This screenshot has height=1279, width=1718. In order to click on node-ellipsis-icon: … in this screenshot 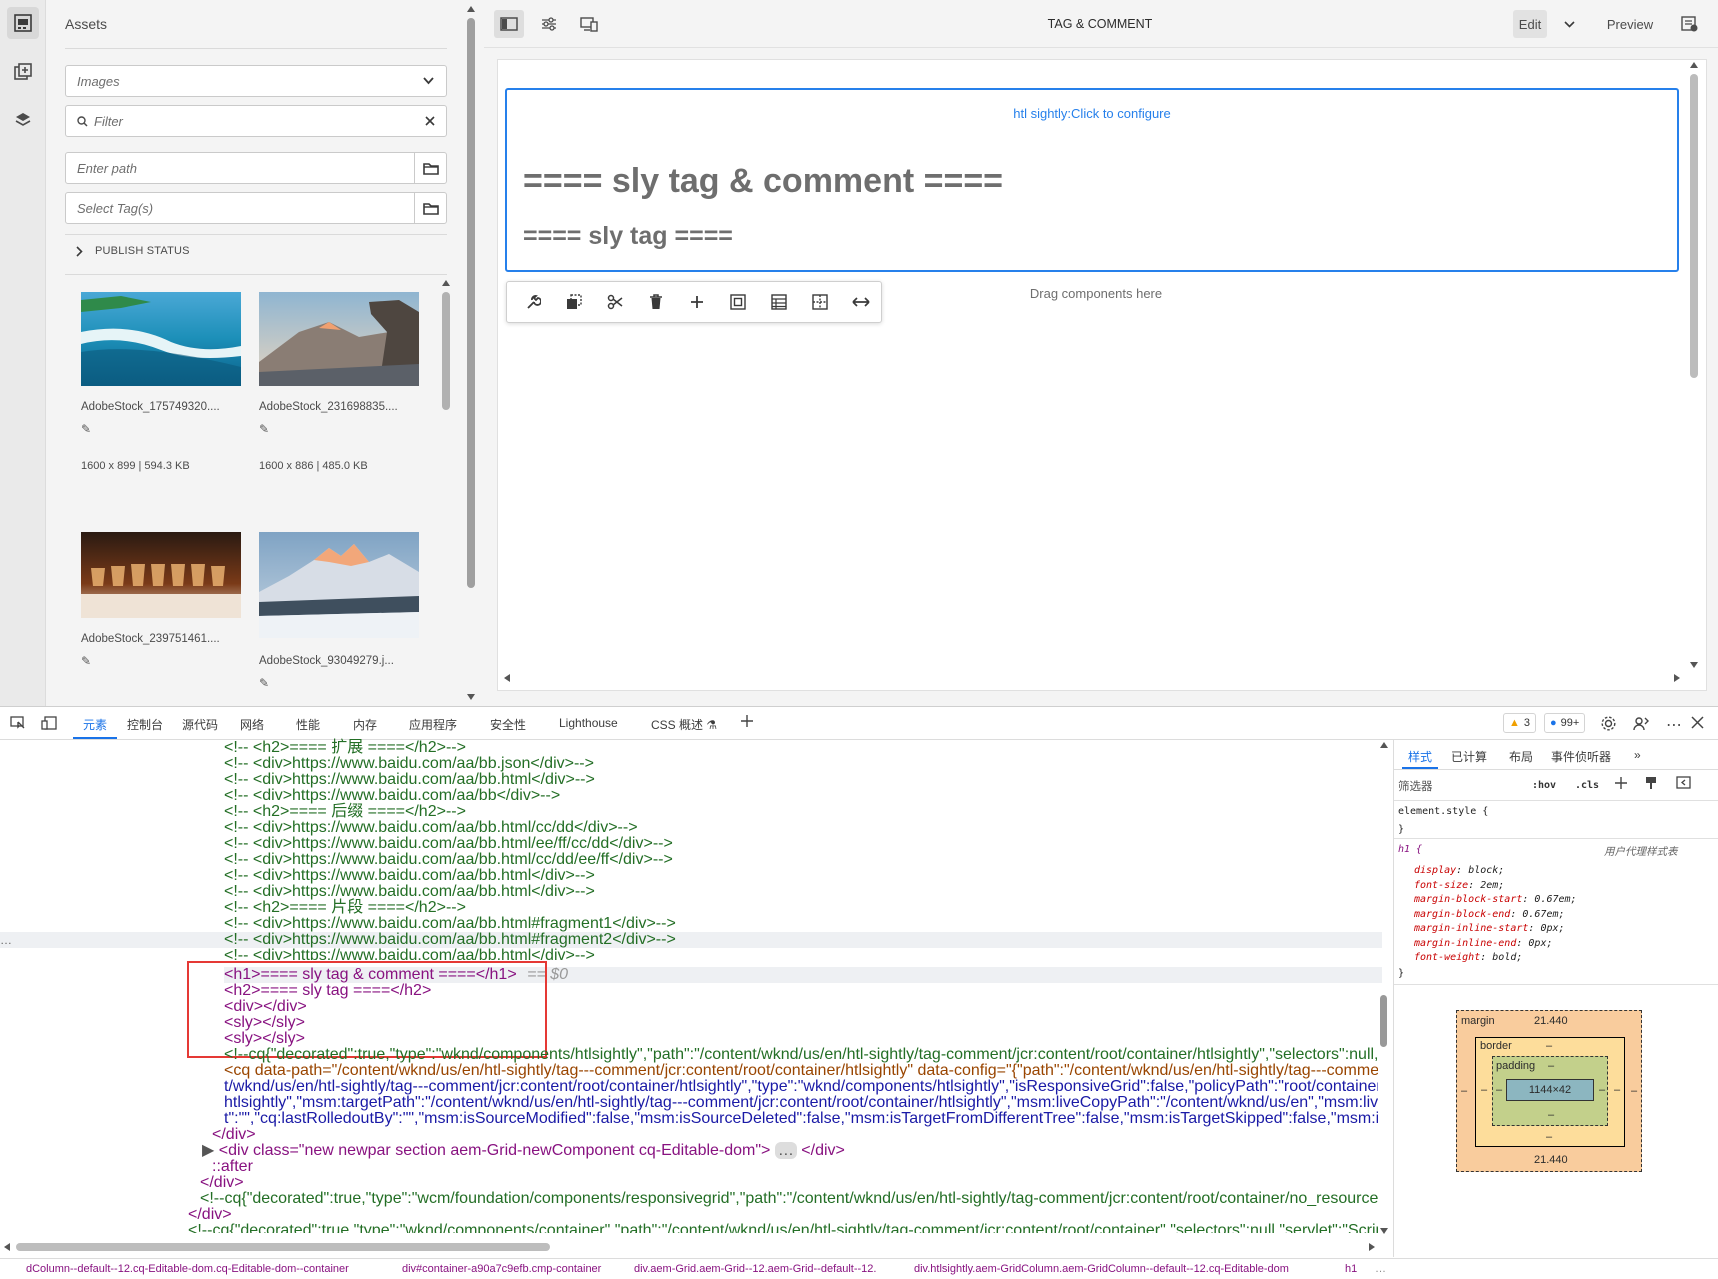, I will do `click(10, 940)`.